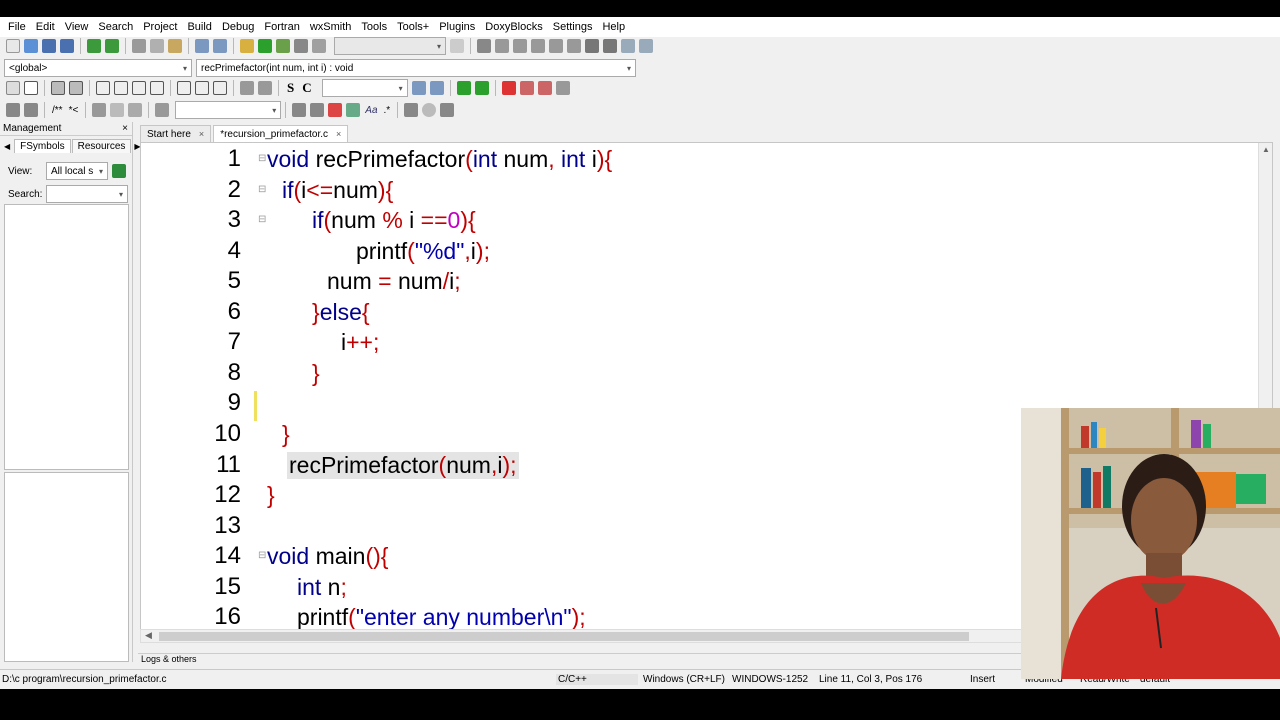 The width and height of the screenshot is (1280, 720). I want to click on highlighter-icon, so click(335, 110).